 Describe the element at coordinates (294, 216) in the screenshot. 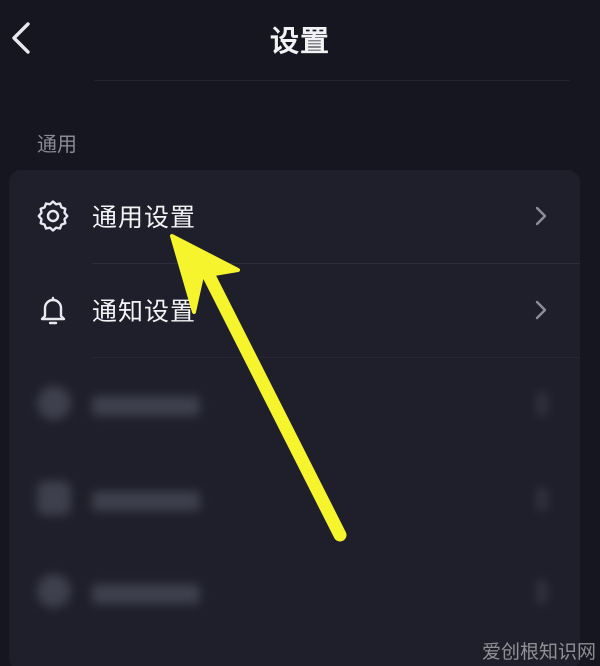

I see `general-settings-item: 通用设置` at that location.